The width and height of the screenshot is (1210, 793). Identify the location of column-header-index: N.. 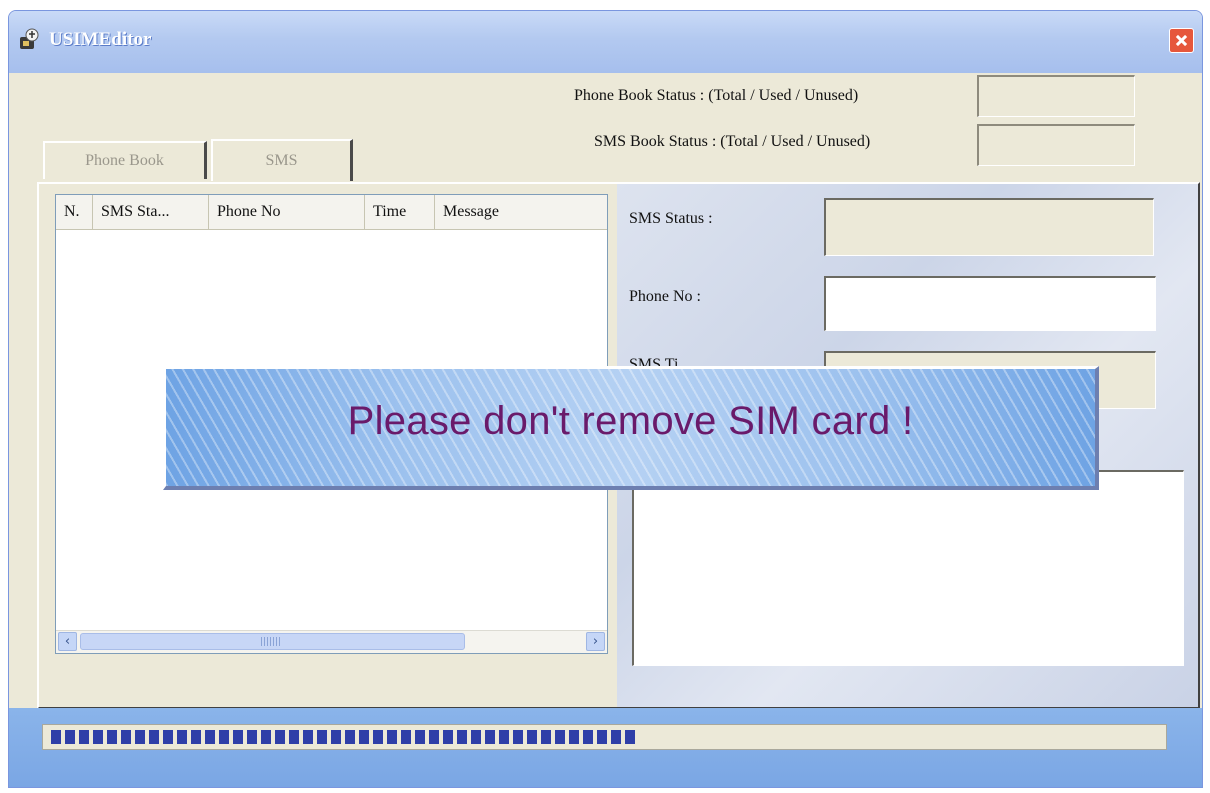
(74, 212).